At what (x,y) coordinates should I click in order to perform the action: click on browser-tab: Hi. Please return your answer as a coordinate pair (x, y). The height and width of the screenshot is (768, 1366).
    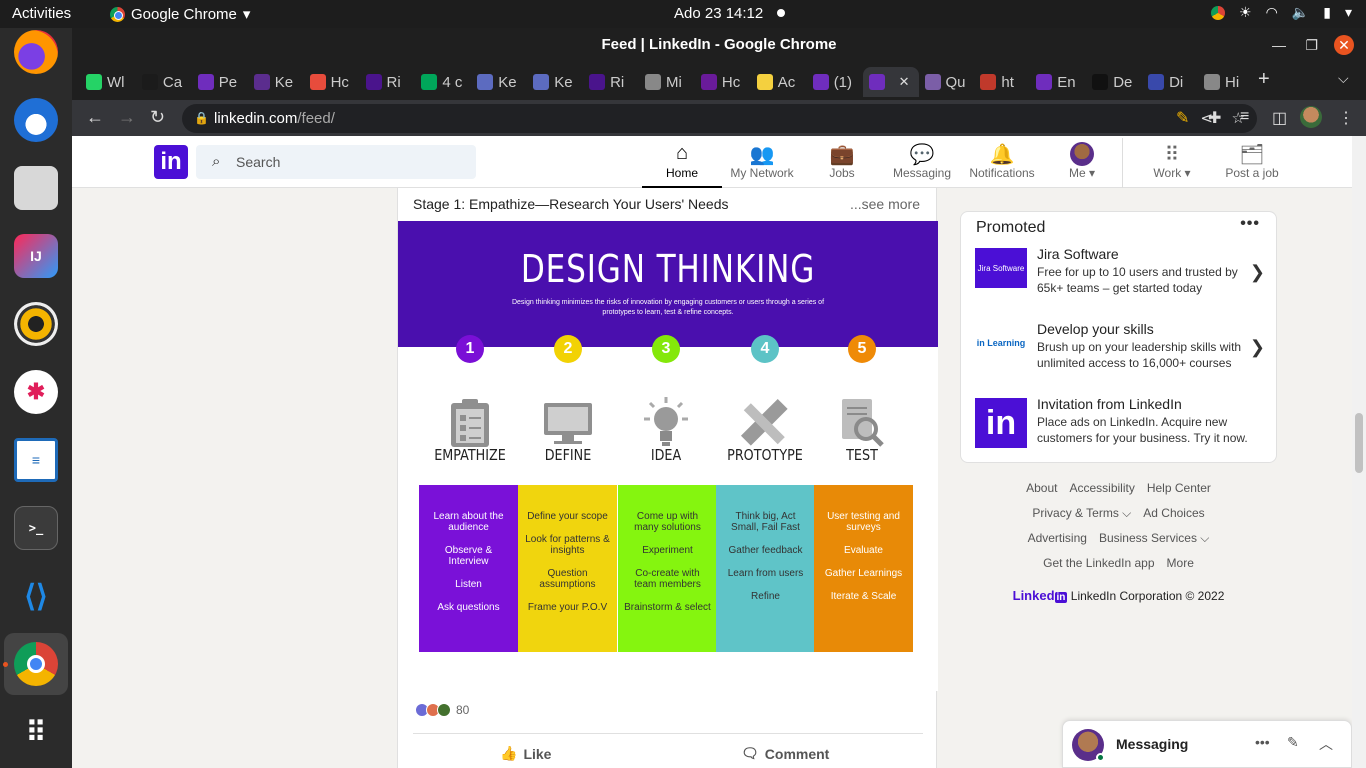
    Looking at the image, I should click on (1226, 82).